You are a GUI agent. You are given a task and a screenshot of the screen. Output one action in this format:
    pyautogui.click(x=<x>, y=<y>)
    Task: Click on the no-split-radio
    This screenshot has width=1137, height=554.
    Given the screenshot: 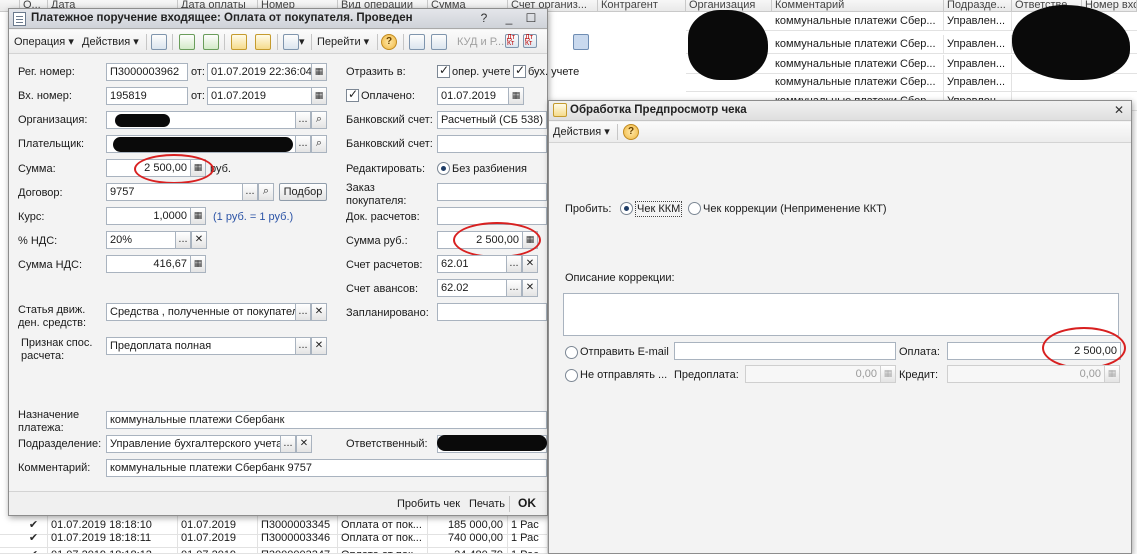 What is the action you would take?
    pyautogui.click(x=443, y=168)
    